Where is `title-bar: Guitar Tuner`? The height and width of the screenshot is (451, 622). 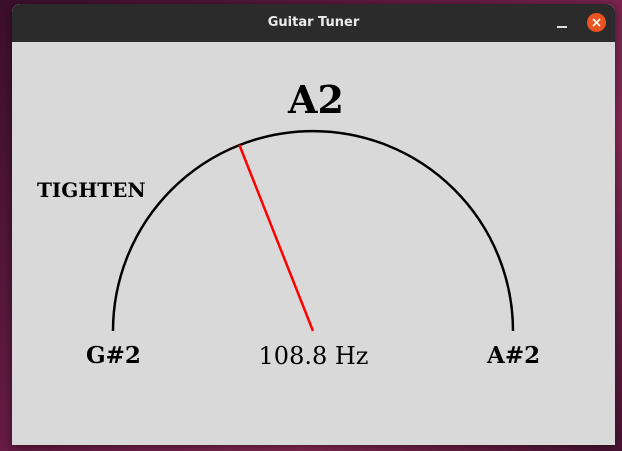 title-bar: Guitar Tuner is located at coordinates (313, 23).